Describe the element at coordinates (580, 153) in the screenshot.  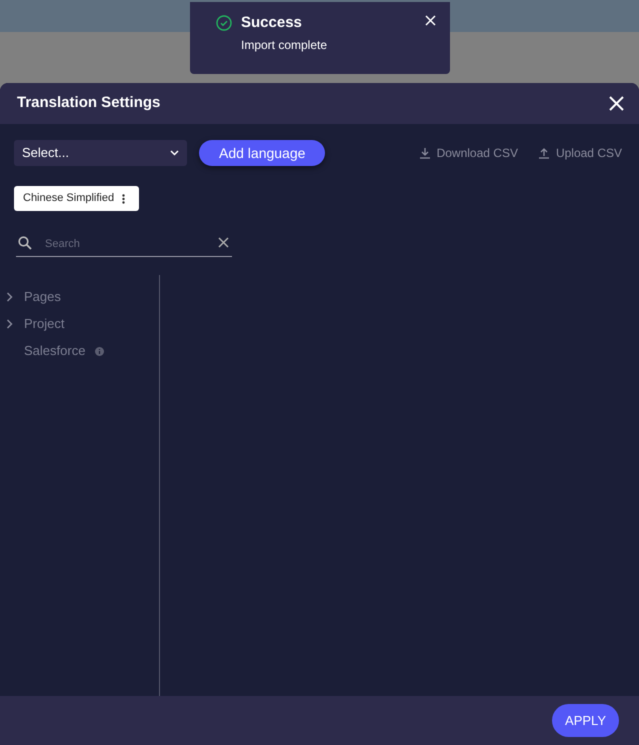
I see `upload-link: Upload CSV` at that location.